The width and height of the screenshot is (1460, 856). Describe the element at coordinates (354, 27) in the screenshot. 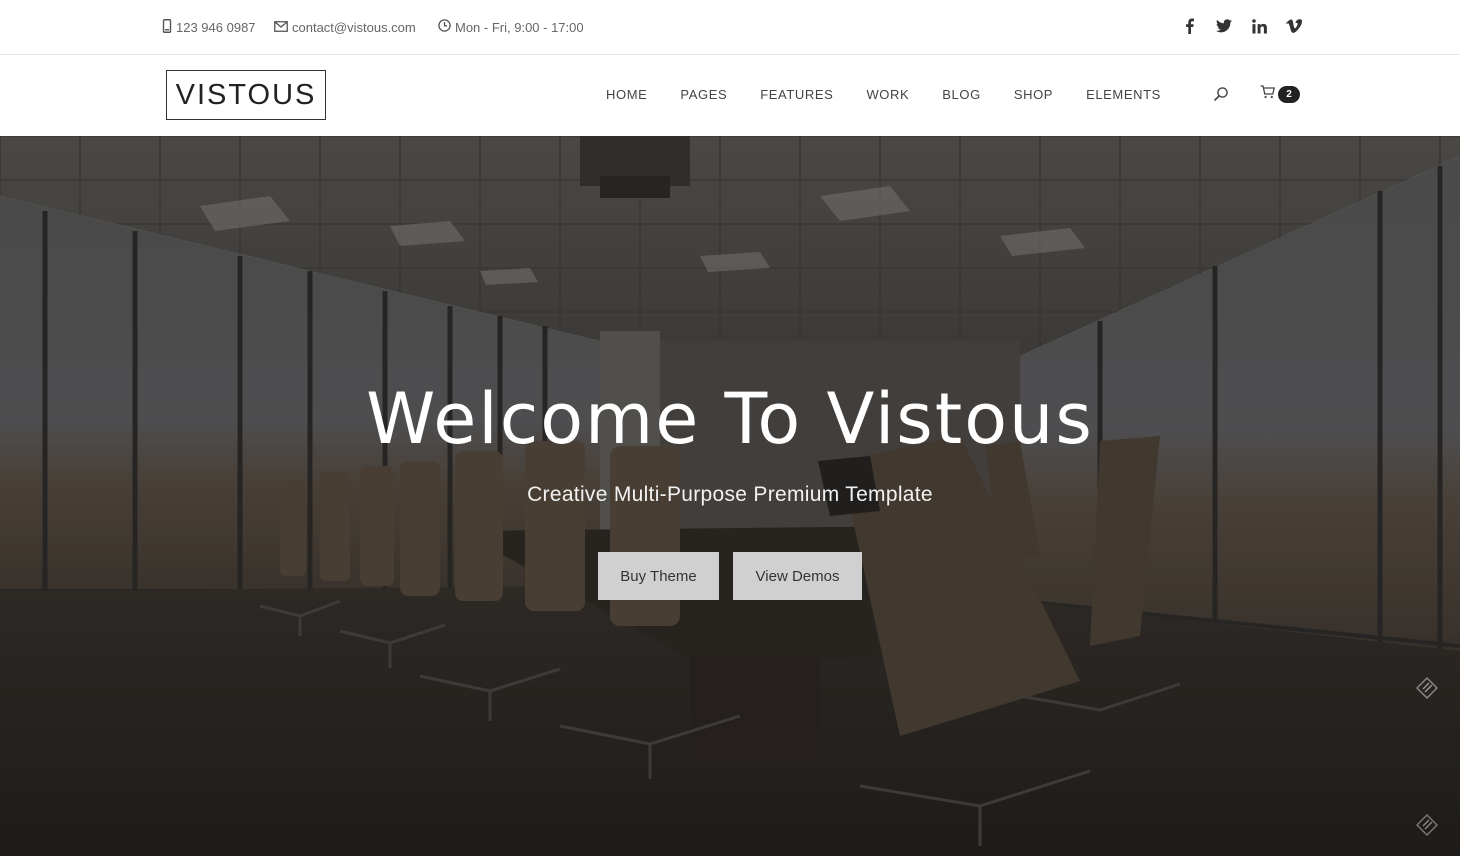

I see `email-address: contact@vistous.com` at that location.